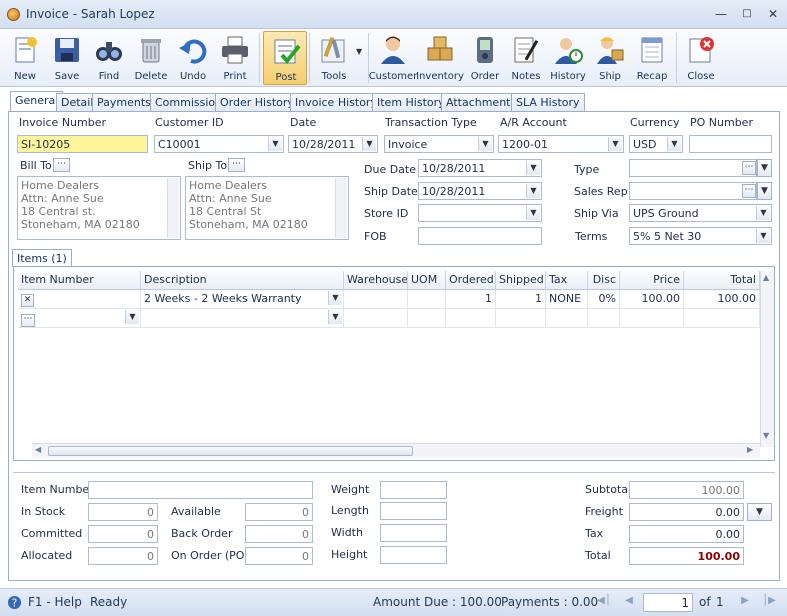 The image size is (787, 616). Describe the element at coordinates (393, 58) in the screenshot. I see `customer-button: Customer` at that location.